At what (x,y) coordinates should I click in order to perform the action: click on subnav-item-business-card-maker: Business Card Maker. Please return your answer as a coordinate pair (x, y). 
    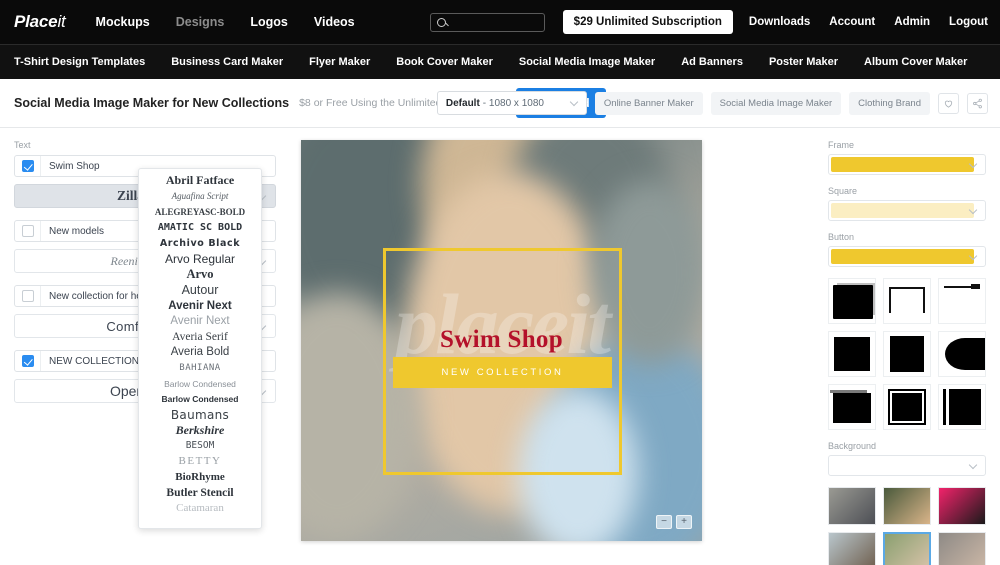
    Looking at the image, I should click on (227, 62).